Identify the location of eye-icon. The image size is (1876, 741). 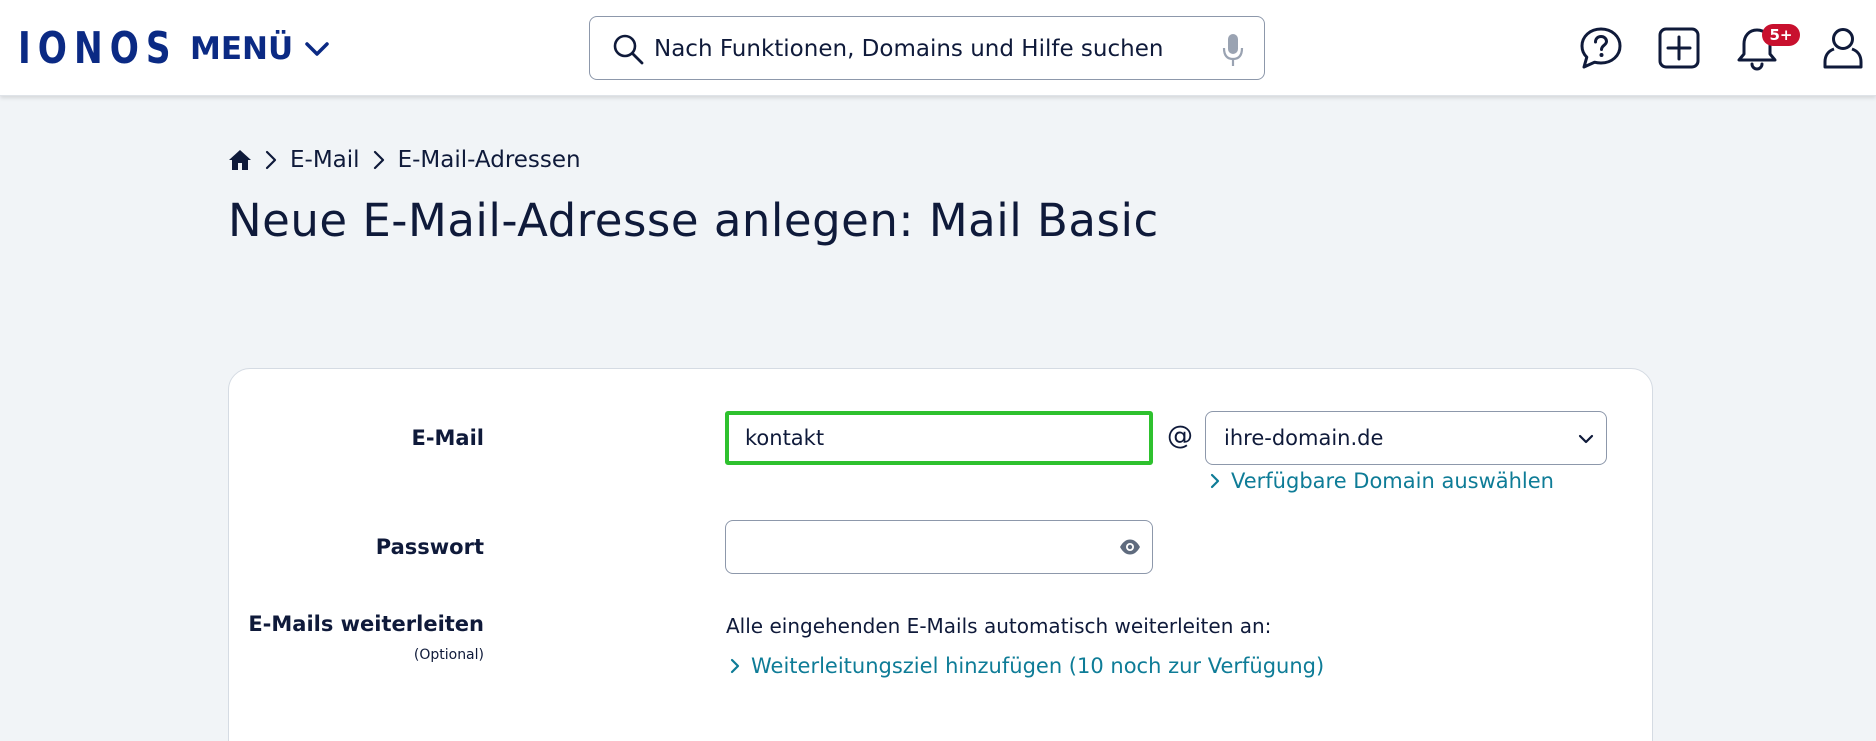
(1130, 547).